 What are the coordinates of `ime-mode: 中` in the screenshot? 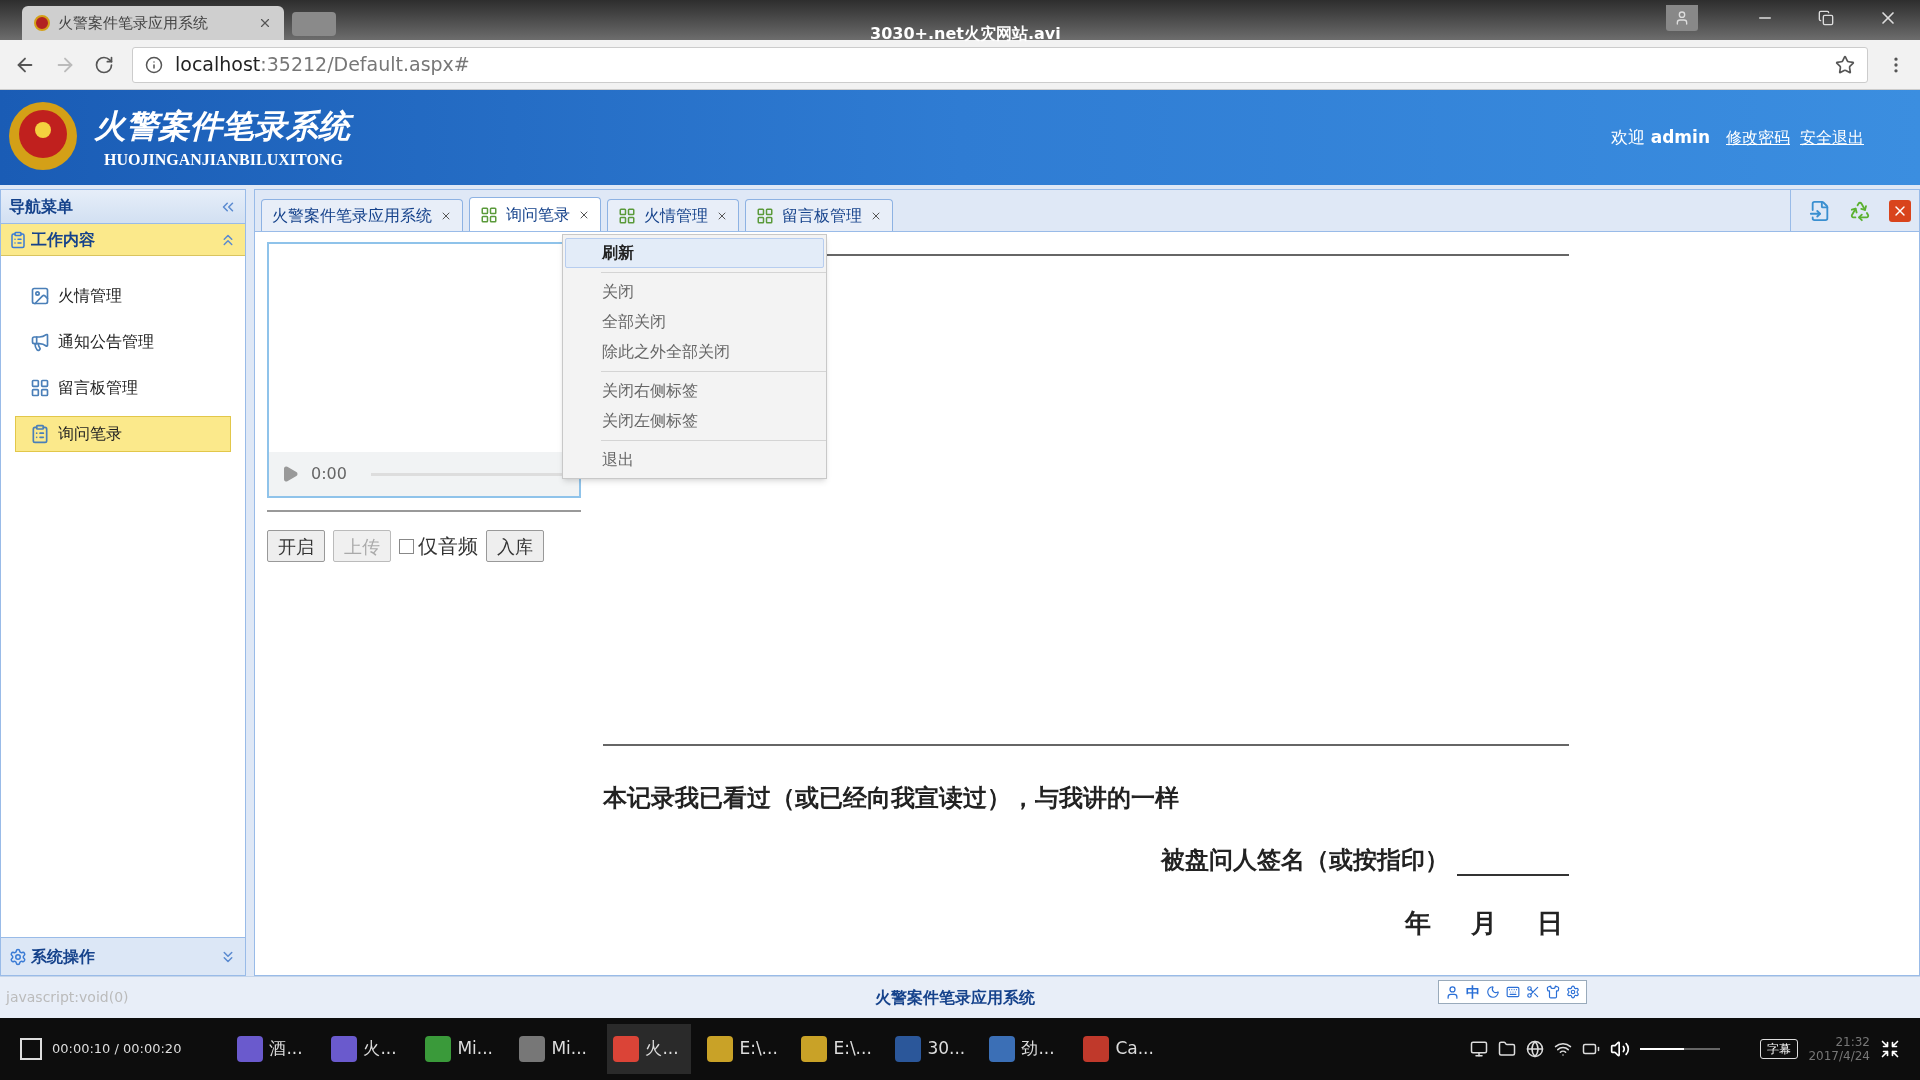 It's located at (1473, 992).